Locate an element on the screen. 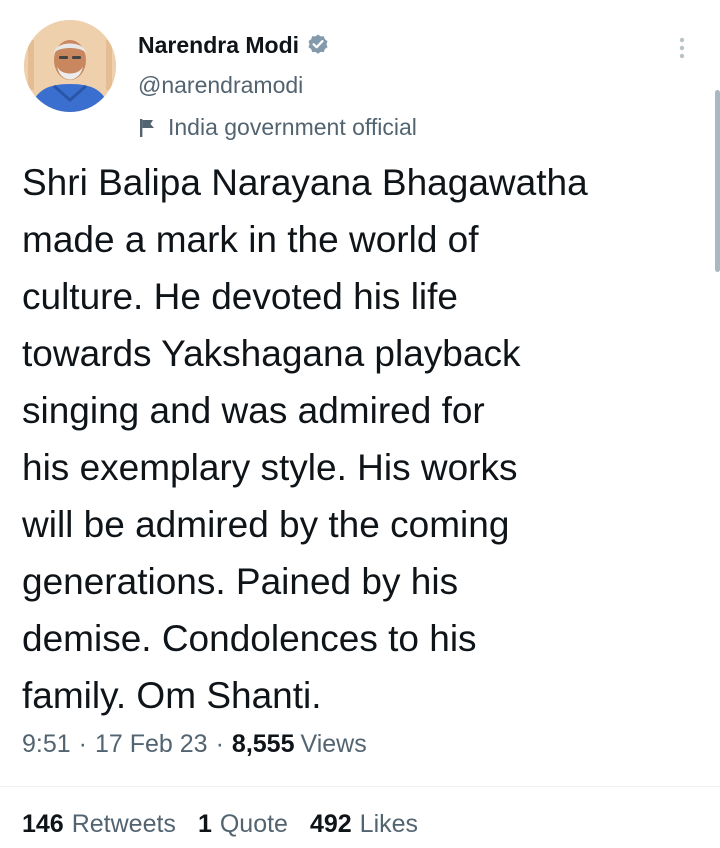  tweet-time: 9:51 is located at coordinates (46, 744).